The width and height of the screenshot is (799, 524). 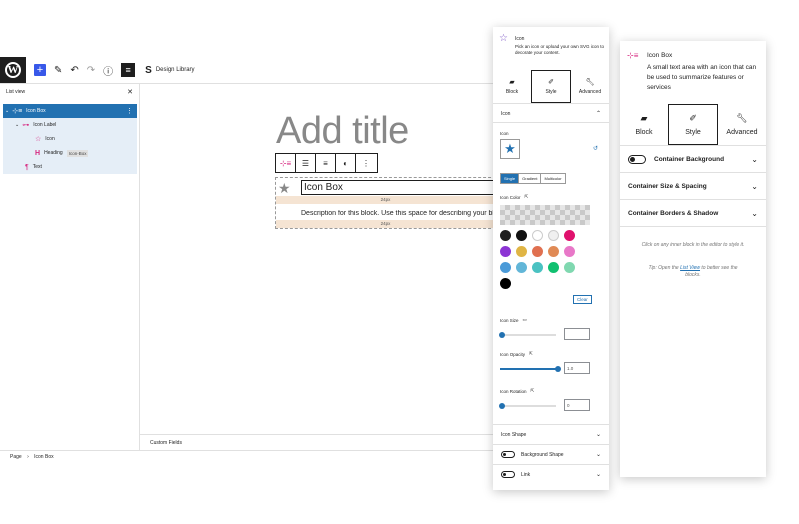 What do you see at coordinates (693, 186) in the screenshot?
I see `container-size-section: Container Size & Spacing ⌄` at bounding box center [693, 186].